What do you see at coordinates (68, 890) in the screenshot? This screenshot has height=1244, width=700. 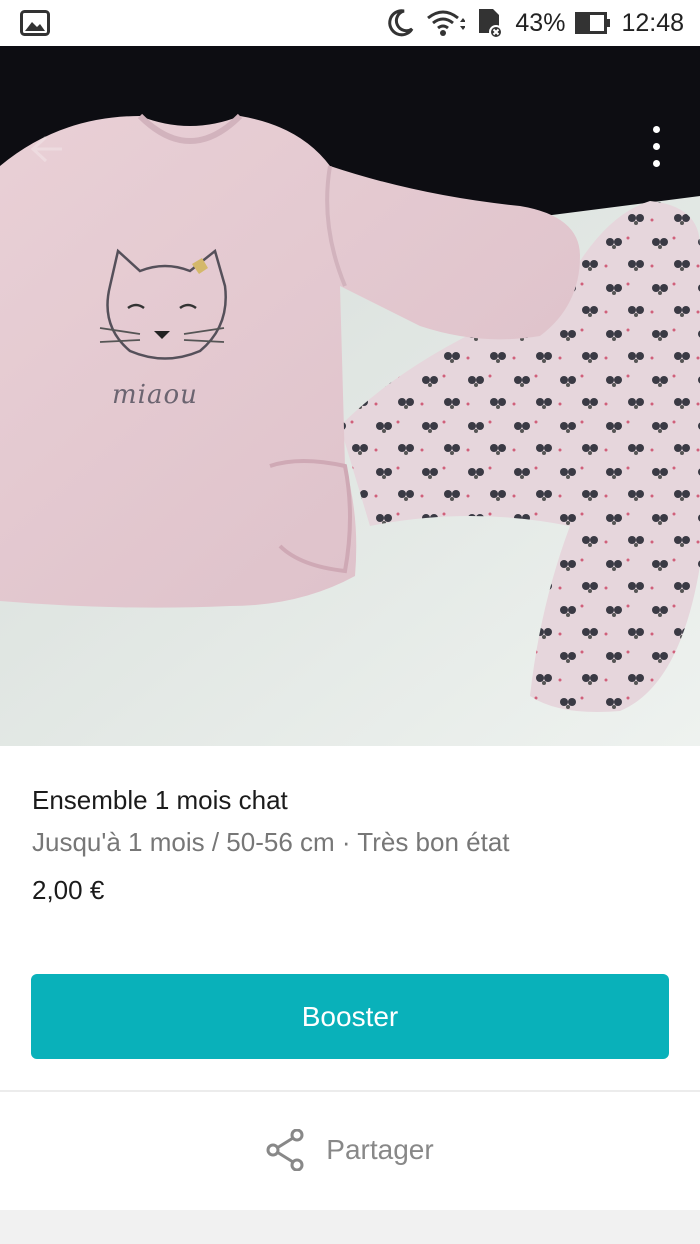 I see `item-price: 2,00 €` at bounding box center [68, 890].